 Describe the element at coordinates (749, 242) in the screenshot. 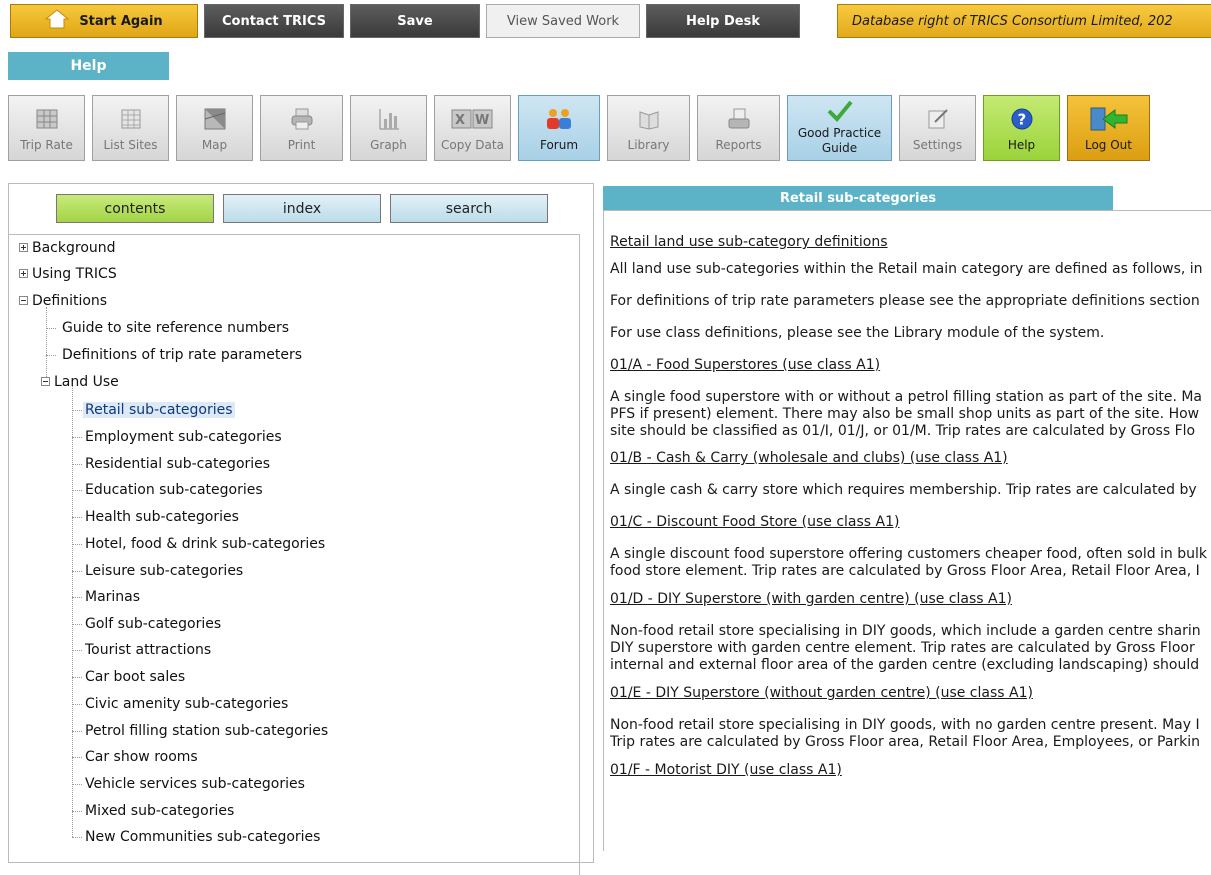

I see `content-title: Retail land use sub-category definitions` at that location.